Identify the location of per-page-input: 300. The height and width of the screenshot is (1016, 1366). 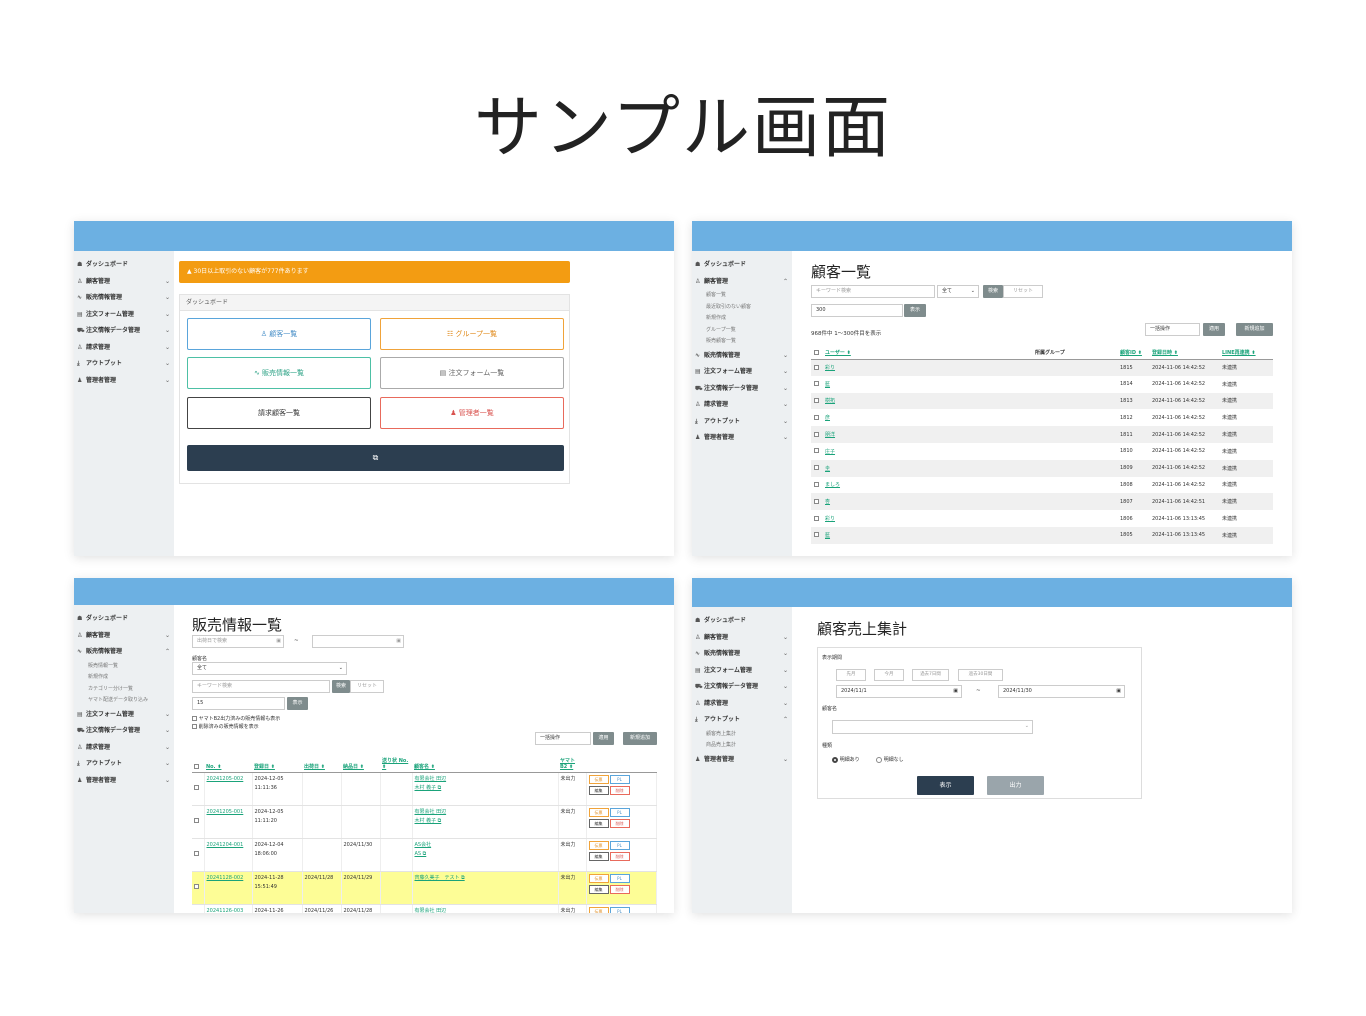
(857, 310).